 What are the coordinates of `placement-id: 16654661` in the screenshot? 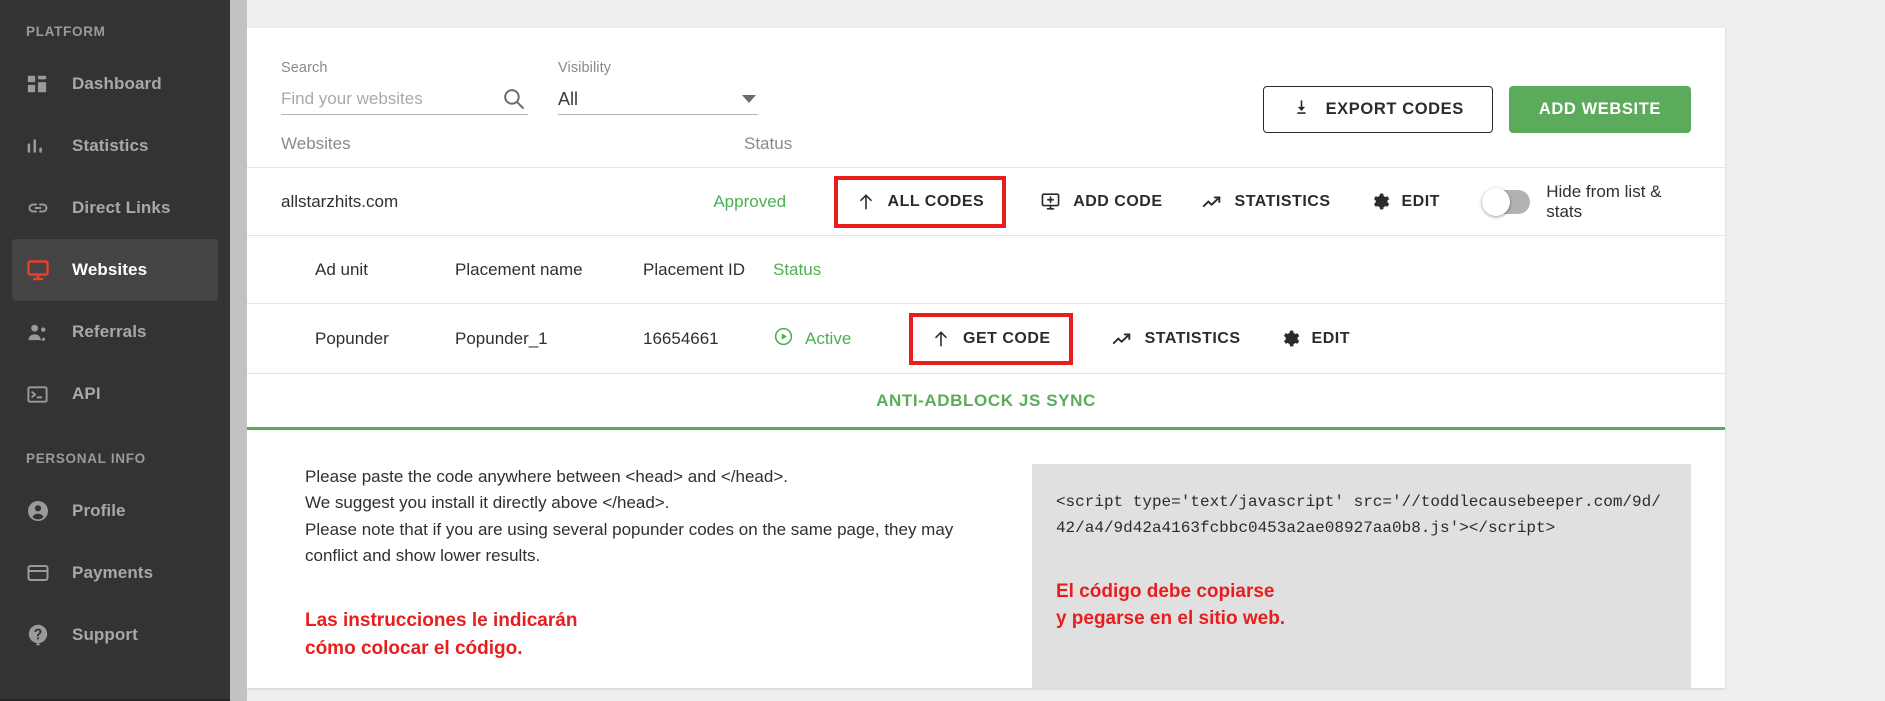 It's located at (681, 338).